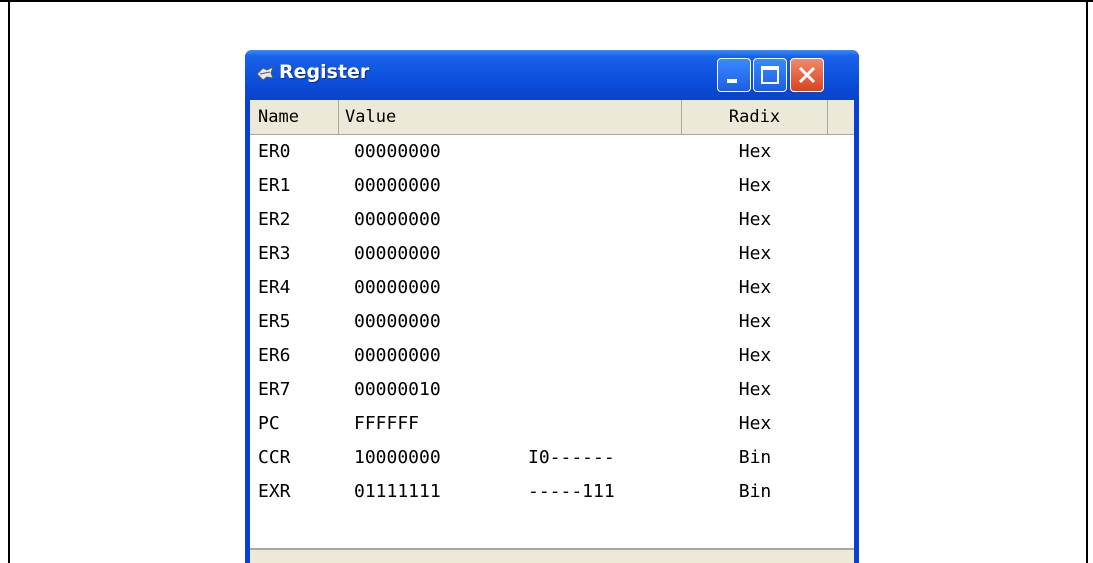 The height and width of the screenshot is (563, 1093). Describe the element at coordinates (546, 1) in the screenshot. I see `document-frame-top` at that location.